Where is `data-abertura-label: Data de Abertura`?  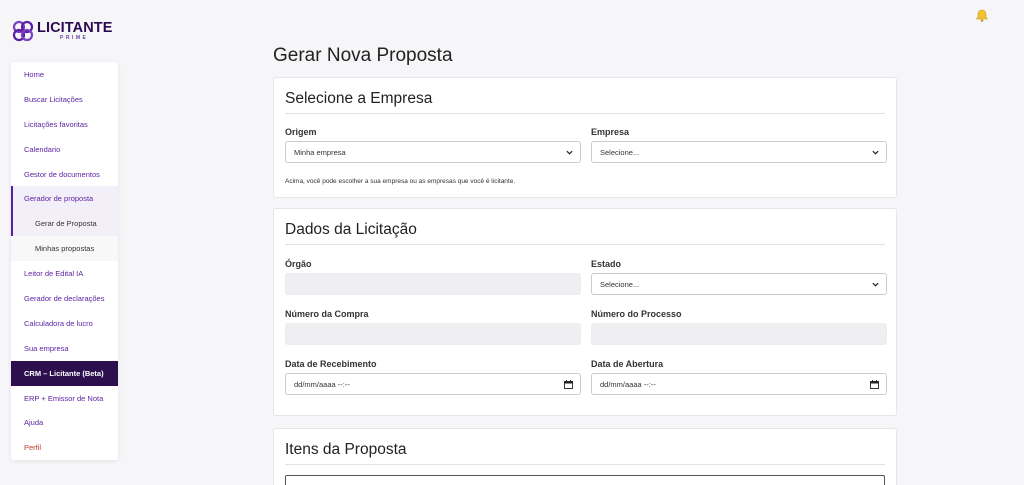
data-abertura-label: Data de Abertura is located at coordinates (627, 364).